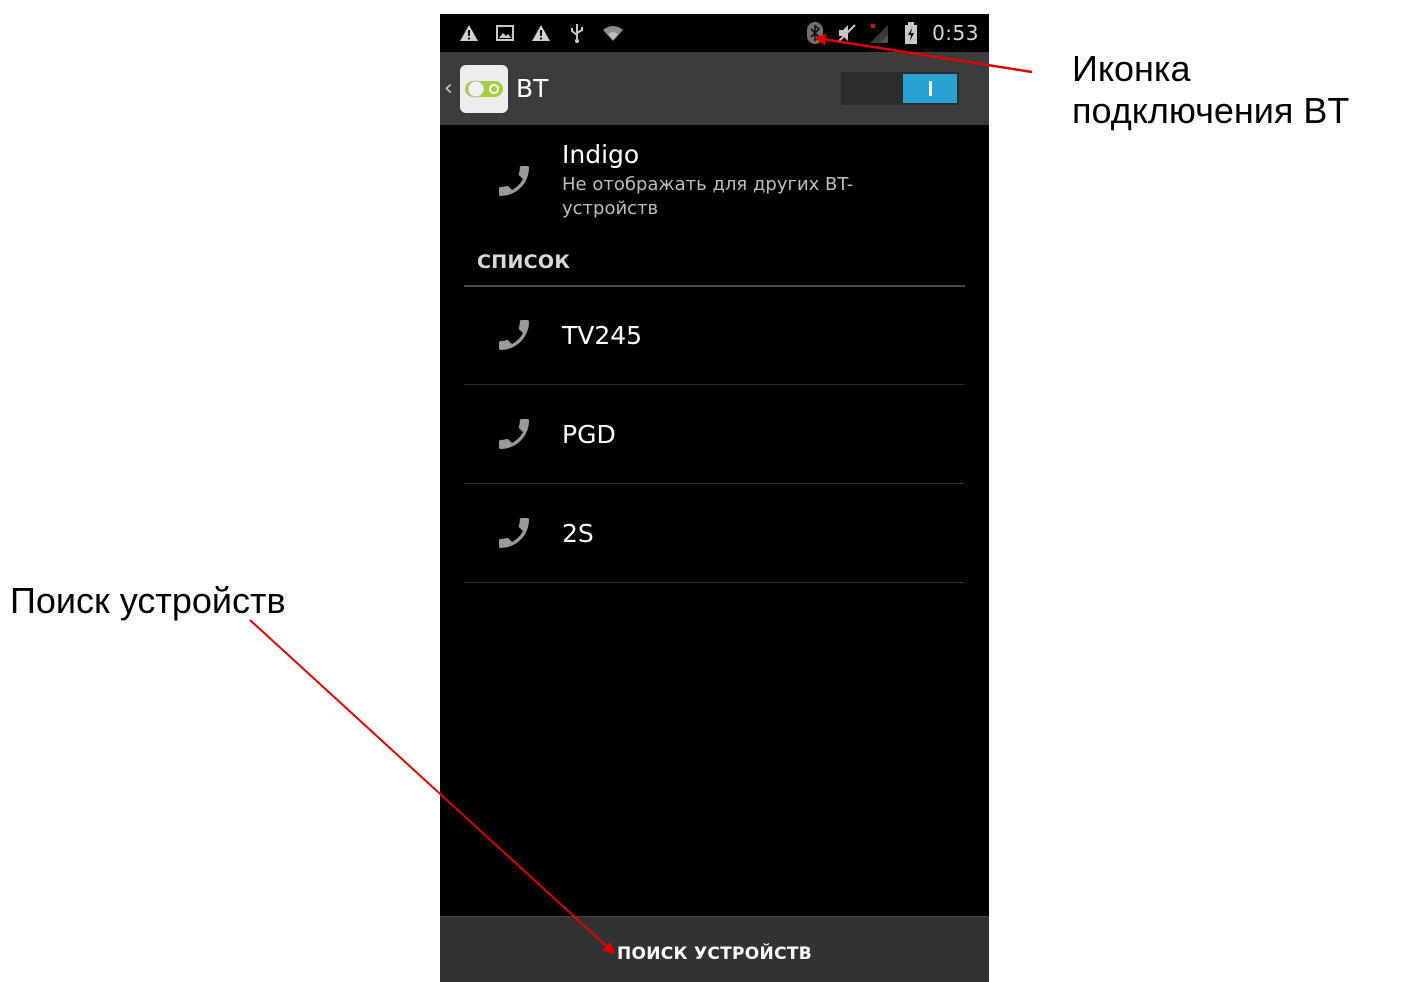 The height and width of the screenshot is (982, 1401). Describe the element at coordinates (524, 262) in the screenshot. I see `section-header-label: СПИСОК` at that location.